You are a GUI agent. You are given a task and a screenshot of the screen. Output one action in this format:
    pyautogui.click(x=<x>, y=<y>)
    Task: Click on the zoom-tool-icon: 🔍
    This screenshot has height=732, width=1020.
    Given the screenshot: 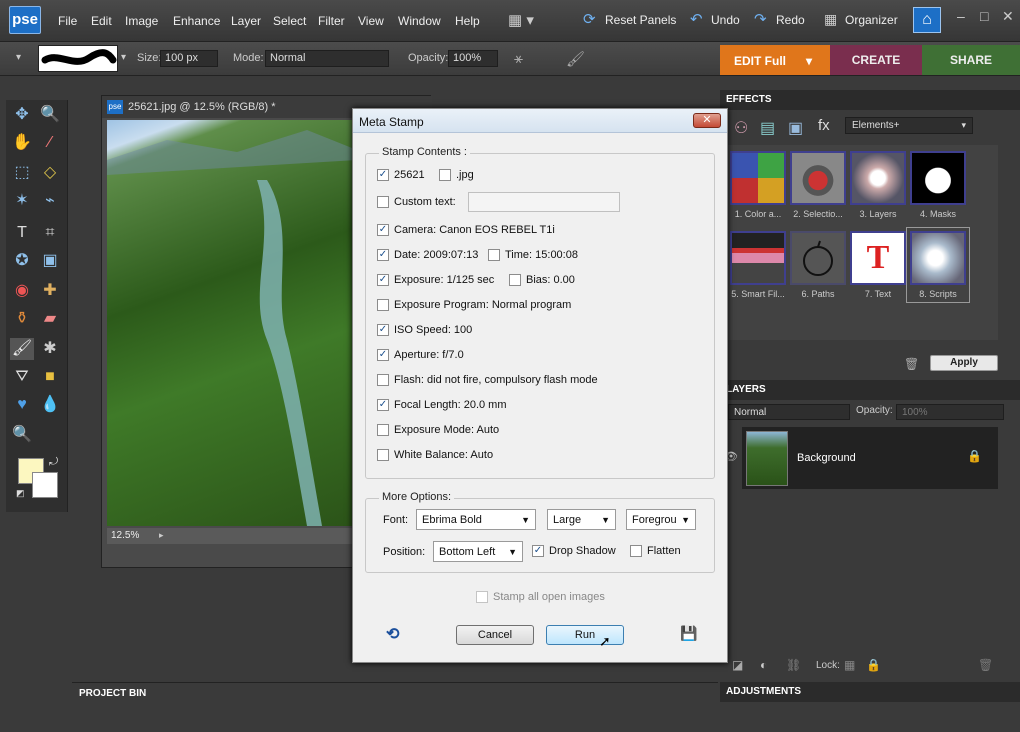 What is the action you would take?
    pyautogui.click(x=50, y=115)
    